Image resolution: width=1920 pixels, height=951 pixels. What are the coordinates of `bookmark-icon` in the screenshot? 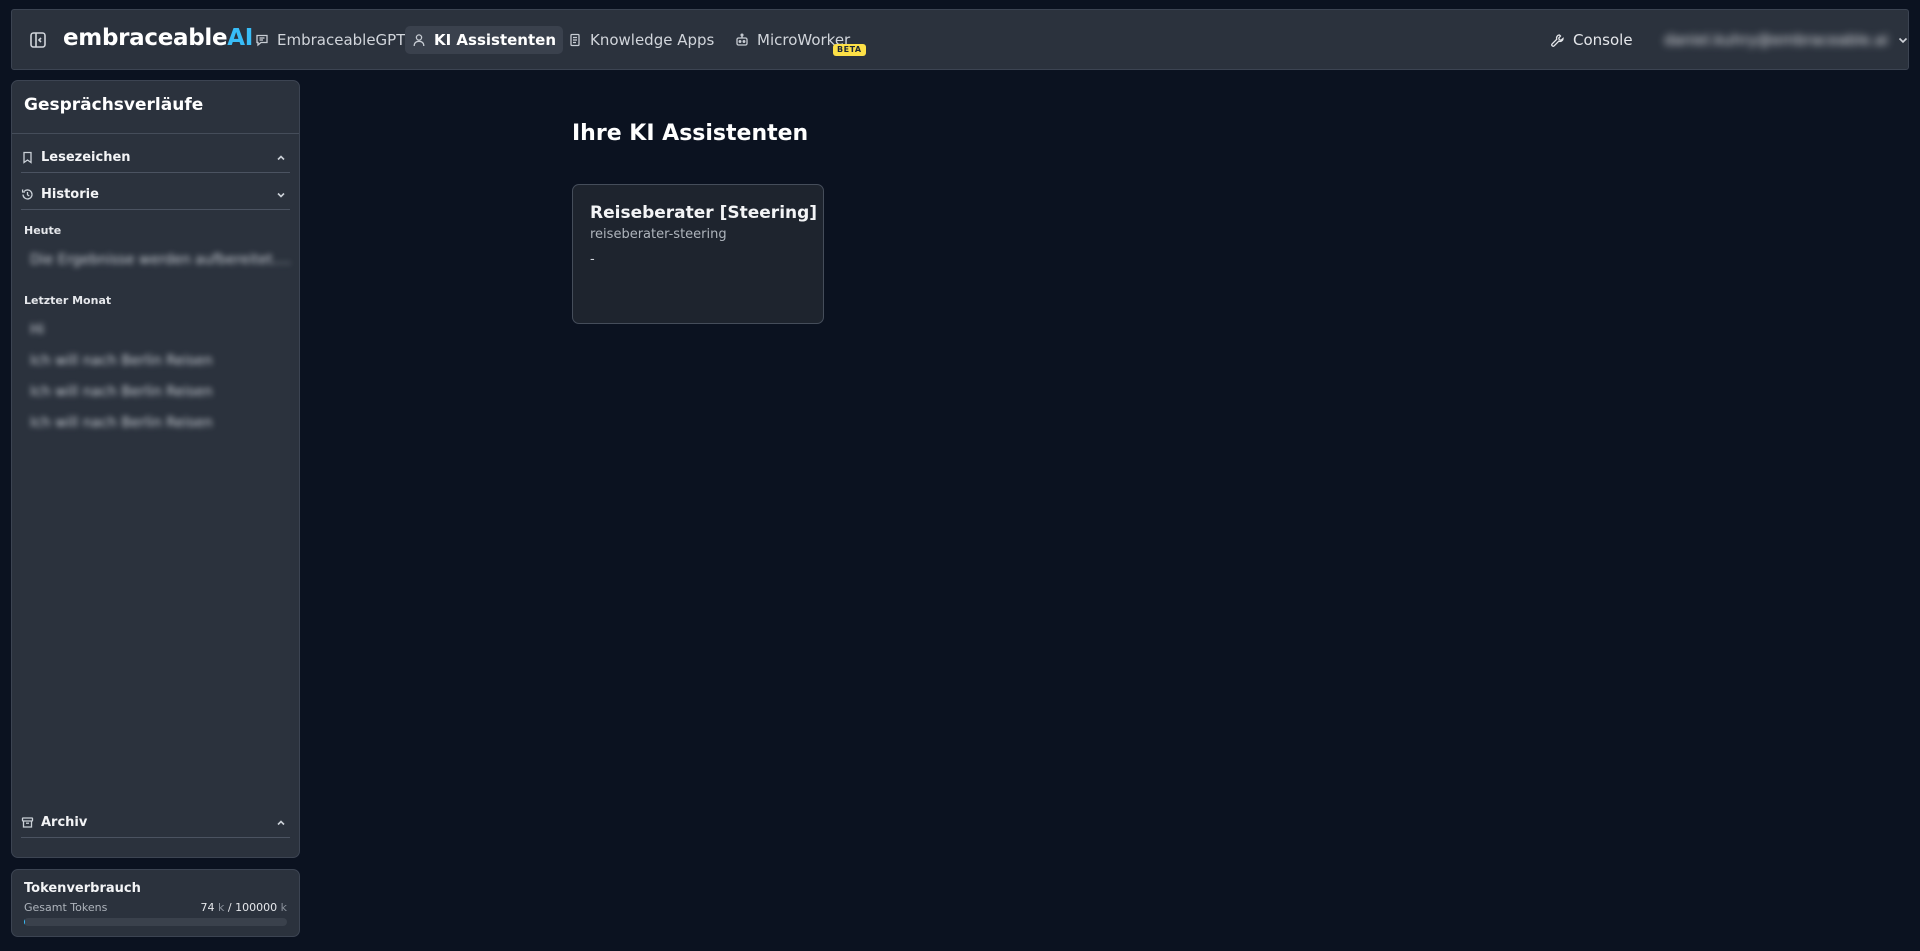 It's located at (27, 157).